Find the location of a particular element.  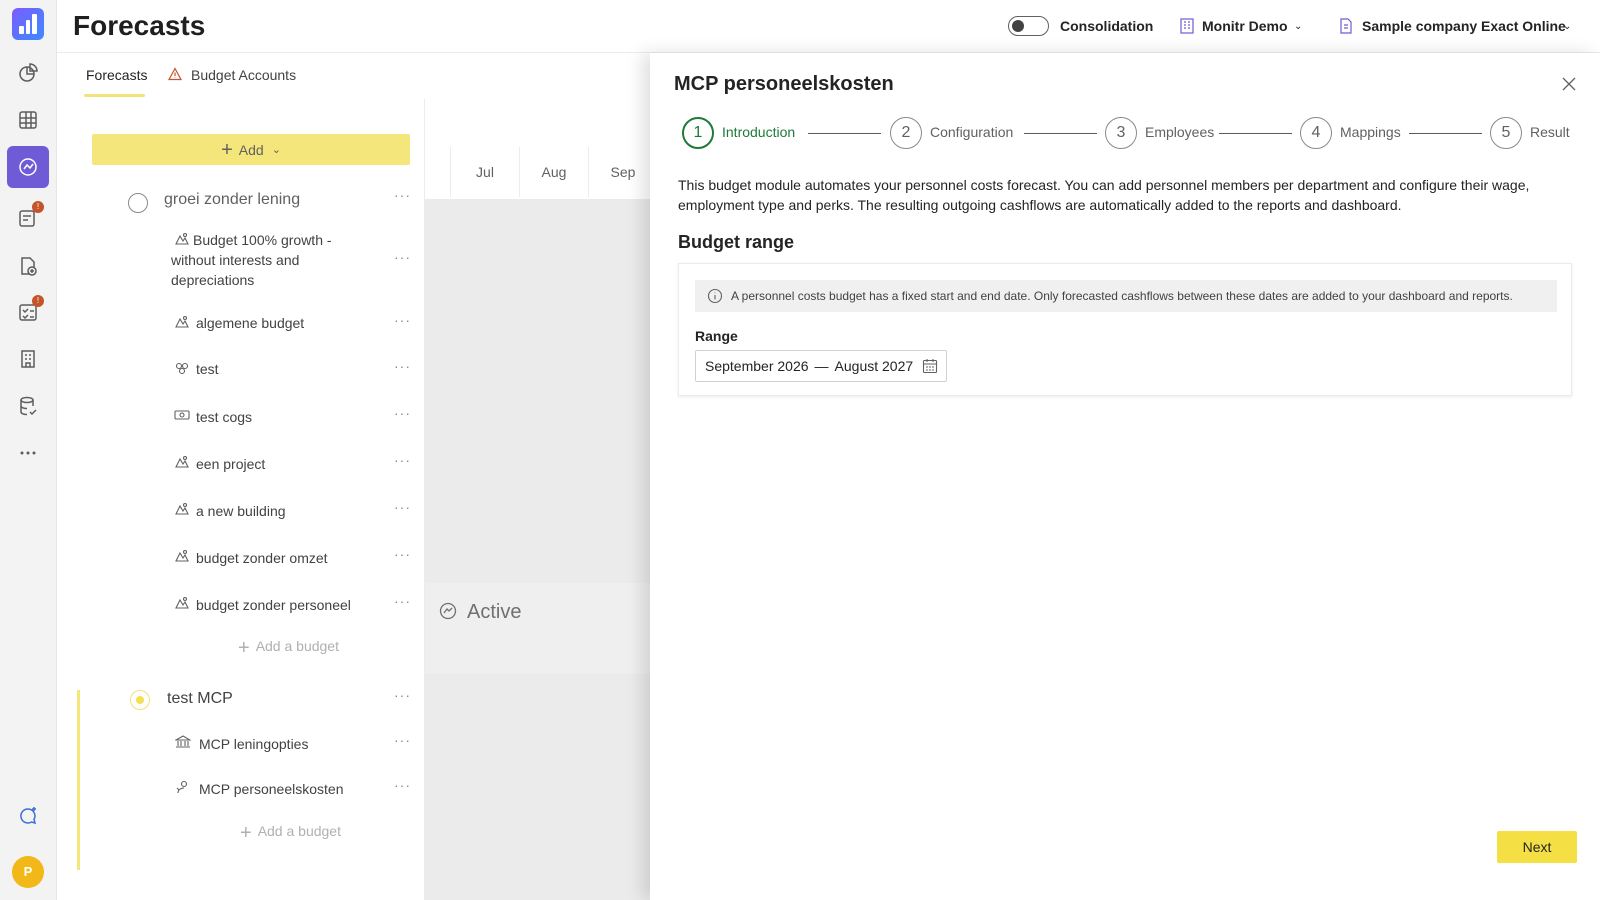

scenario-status-icon is located at coordinates (448, 611).